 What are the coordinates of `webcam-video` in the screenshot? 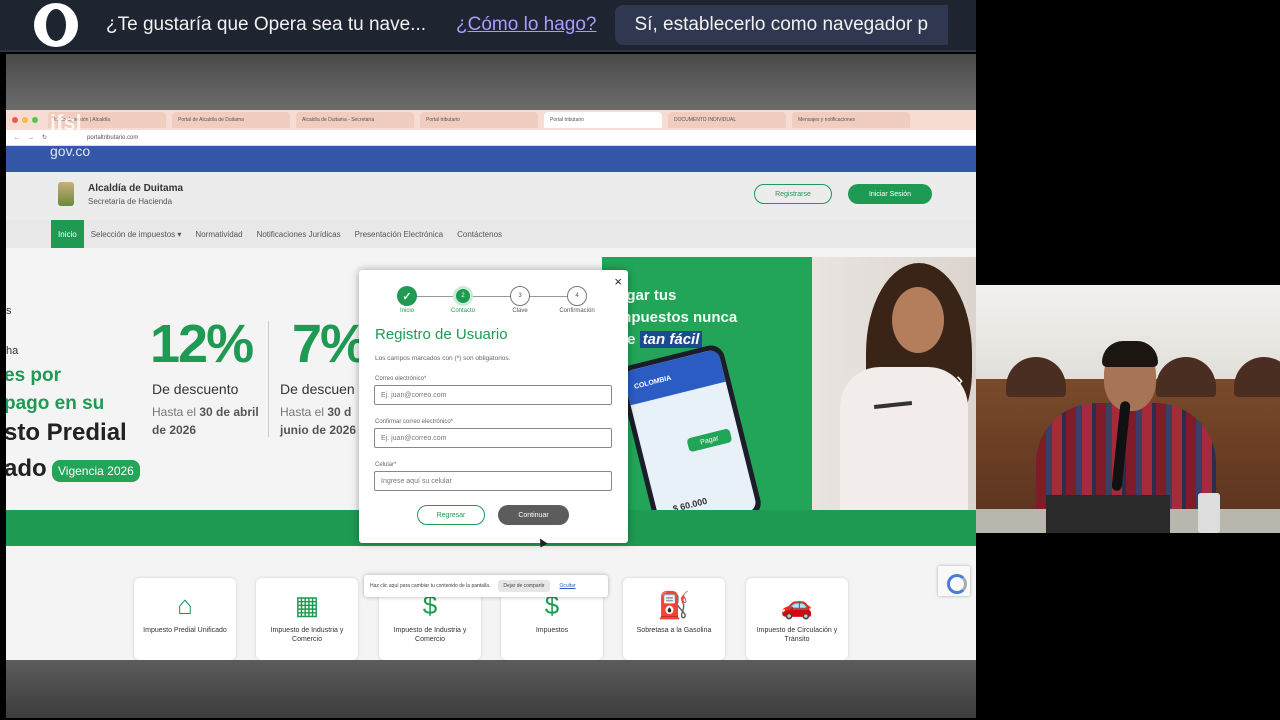 It's located at (1128, 409).